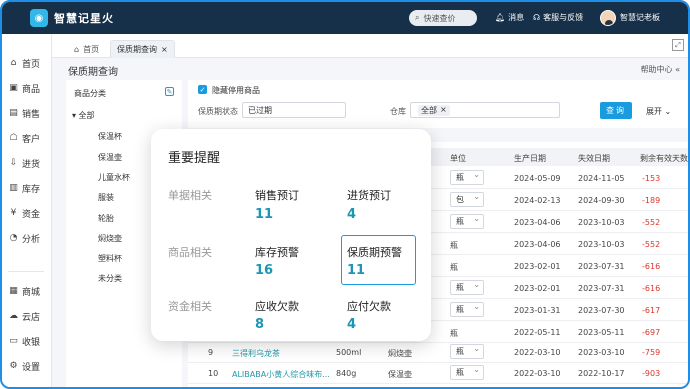  I want to click on category-item: 未分类, so click(110, 278).